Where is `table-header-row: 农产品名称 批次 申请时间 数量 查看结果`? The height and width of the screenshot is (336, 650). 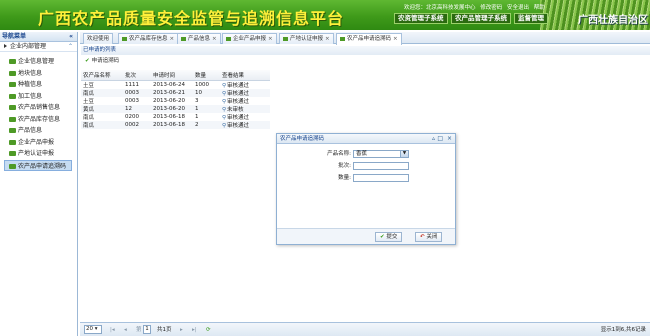
table-header-row: 农产品名称 批次 申请时间 数量 查看结果 is located at coordinates (175, 75).